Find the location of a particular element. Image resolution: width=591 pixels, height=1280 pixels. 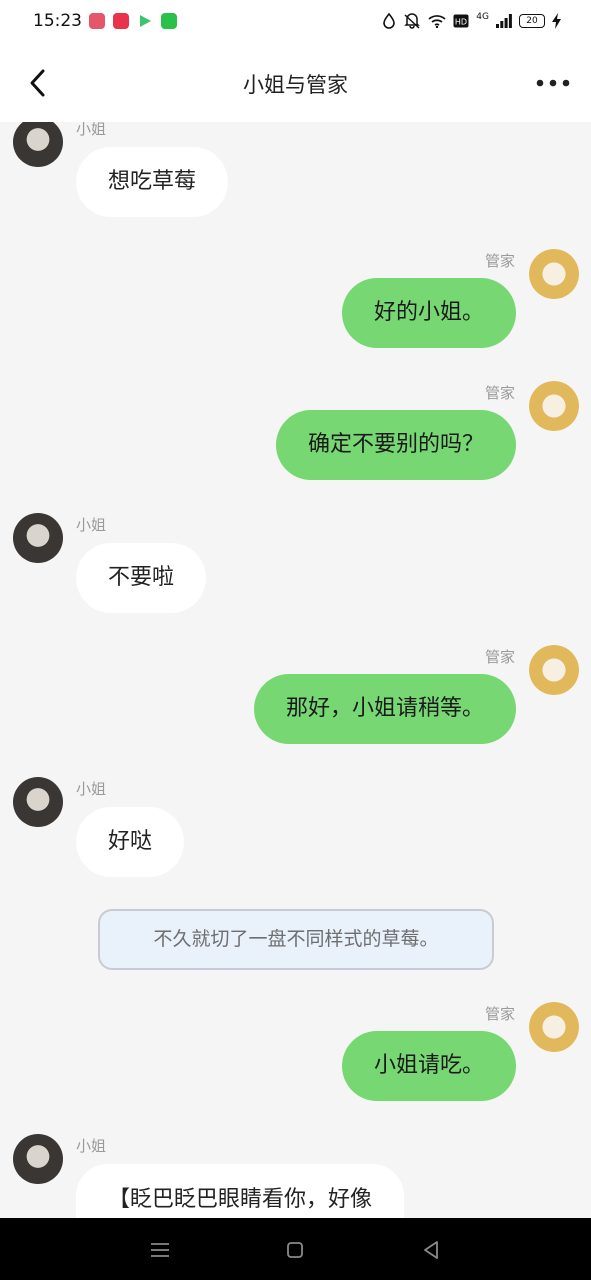

message-bubble: 好哒 is located at coordinates (130, 842).